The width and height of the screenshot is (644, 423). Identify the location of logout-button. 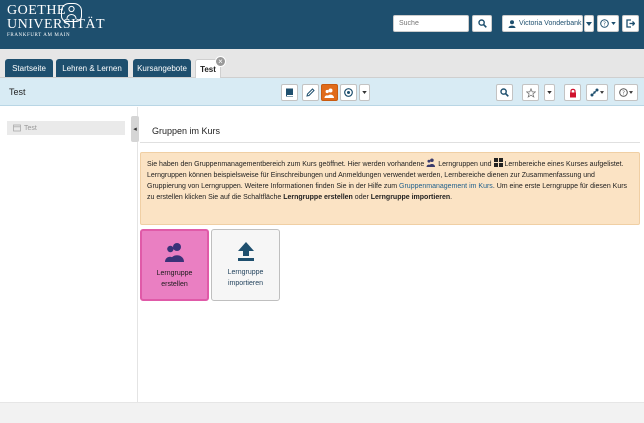
(630, 23).